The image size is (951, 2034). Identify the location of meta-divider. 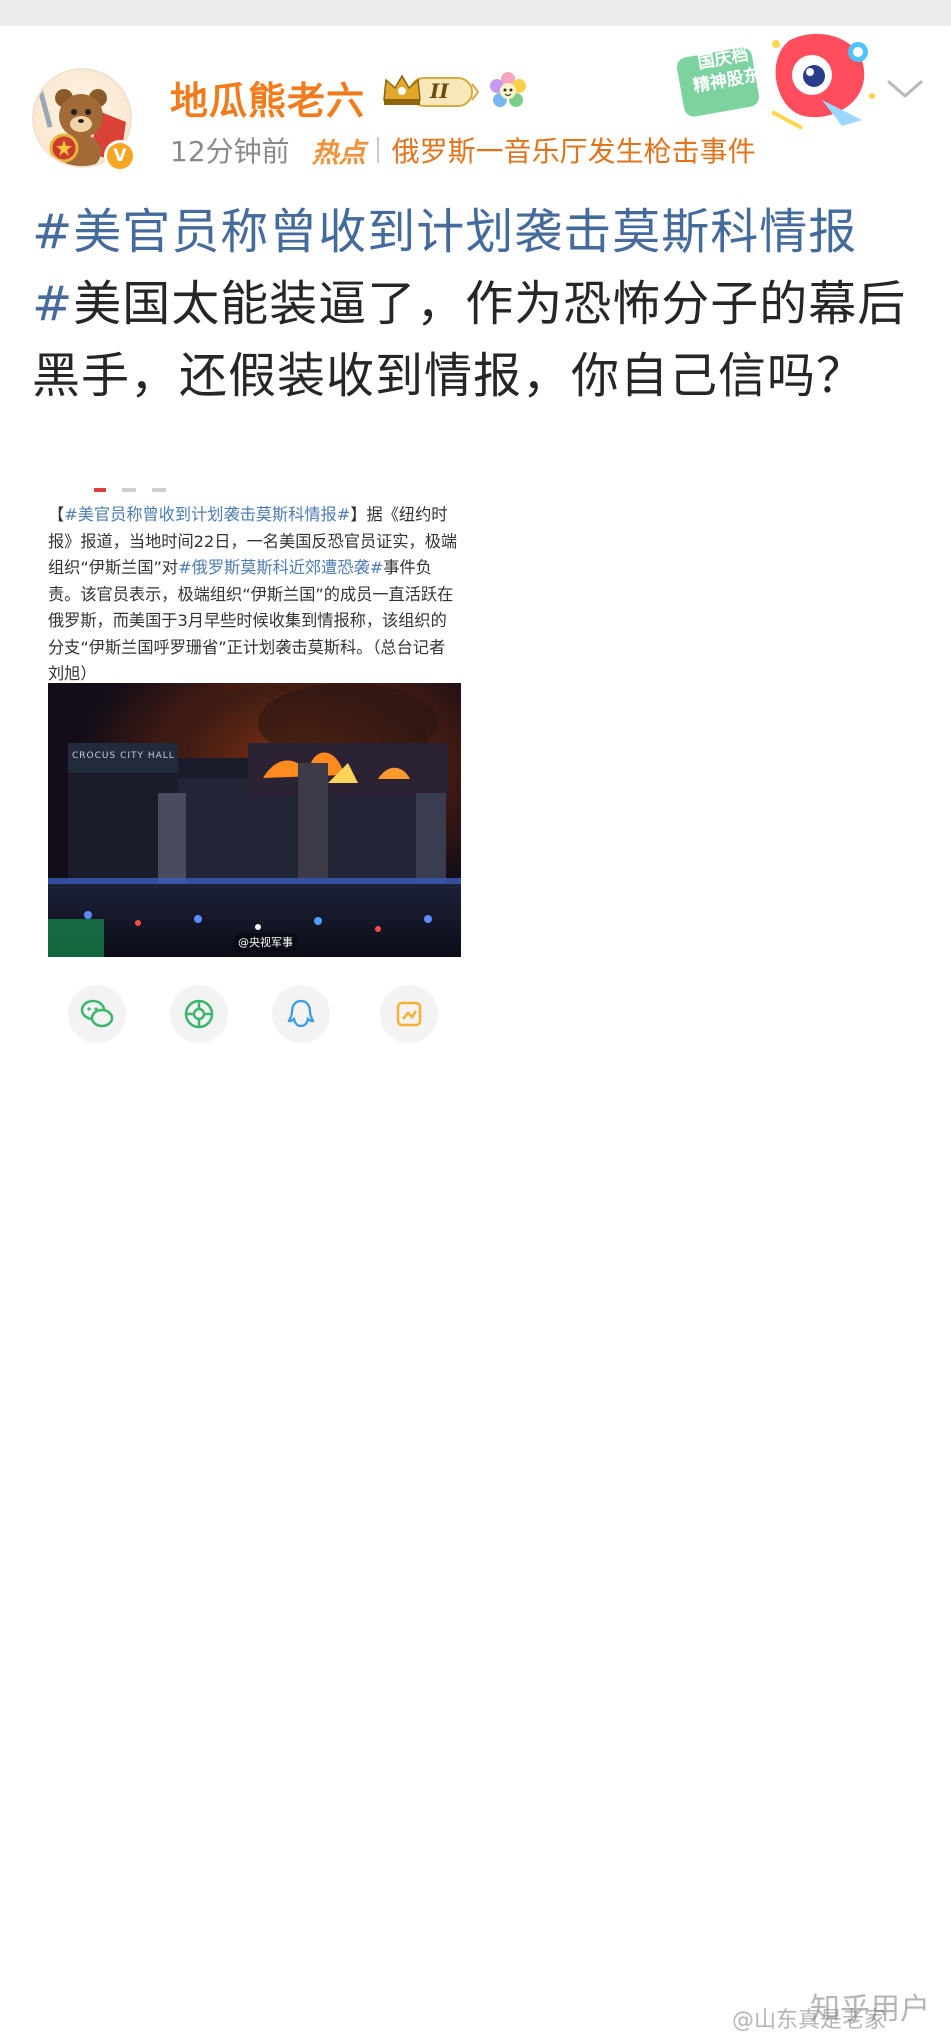
(377, 150).